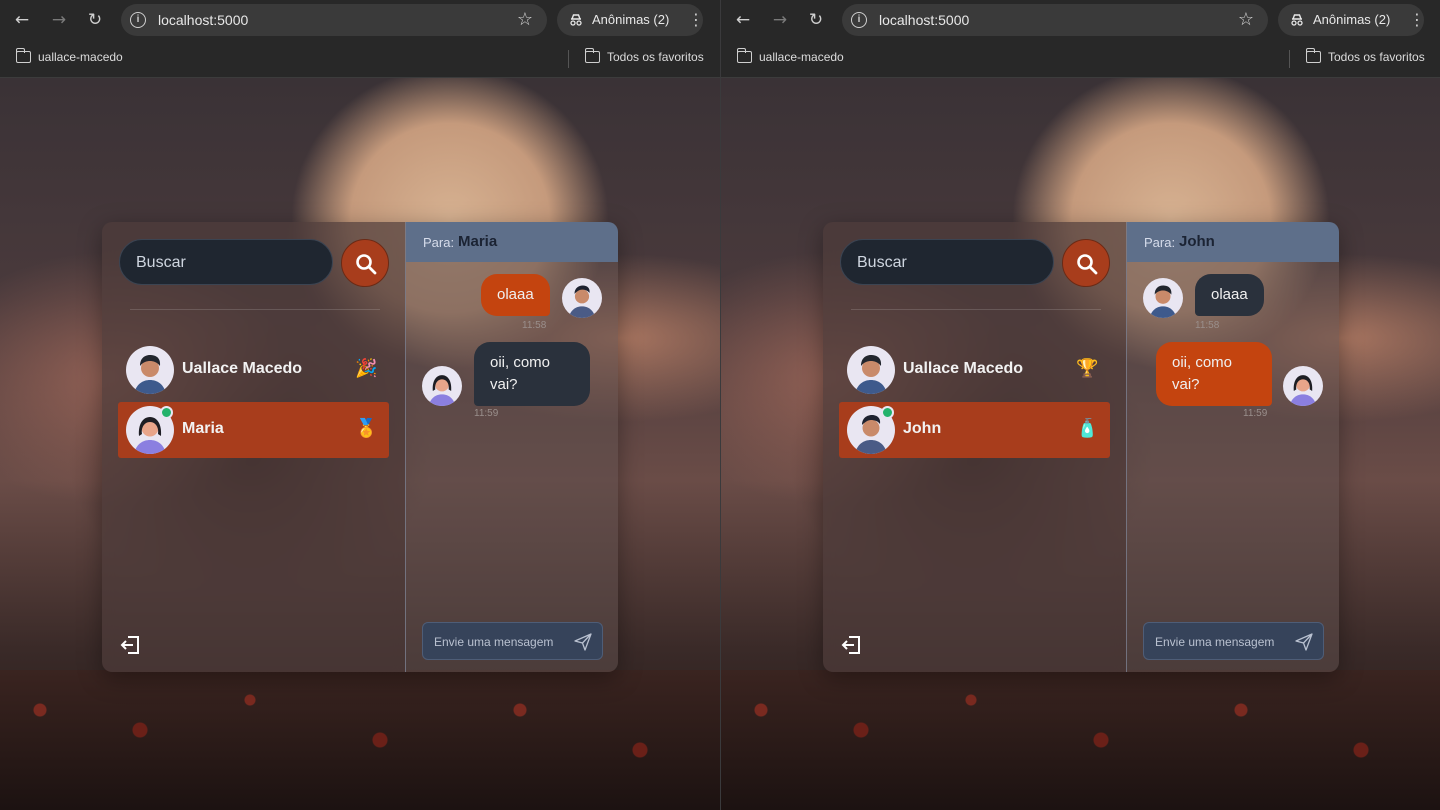 This screenshot has height=810, width=1440. What do you see at coordinates (1233, 242) in the screenshot?
I see `chat-header: Para: John` at bounding box center [1233, 242].